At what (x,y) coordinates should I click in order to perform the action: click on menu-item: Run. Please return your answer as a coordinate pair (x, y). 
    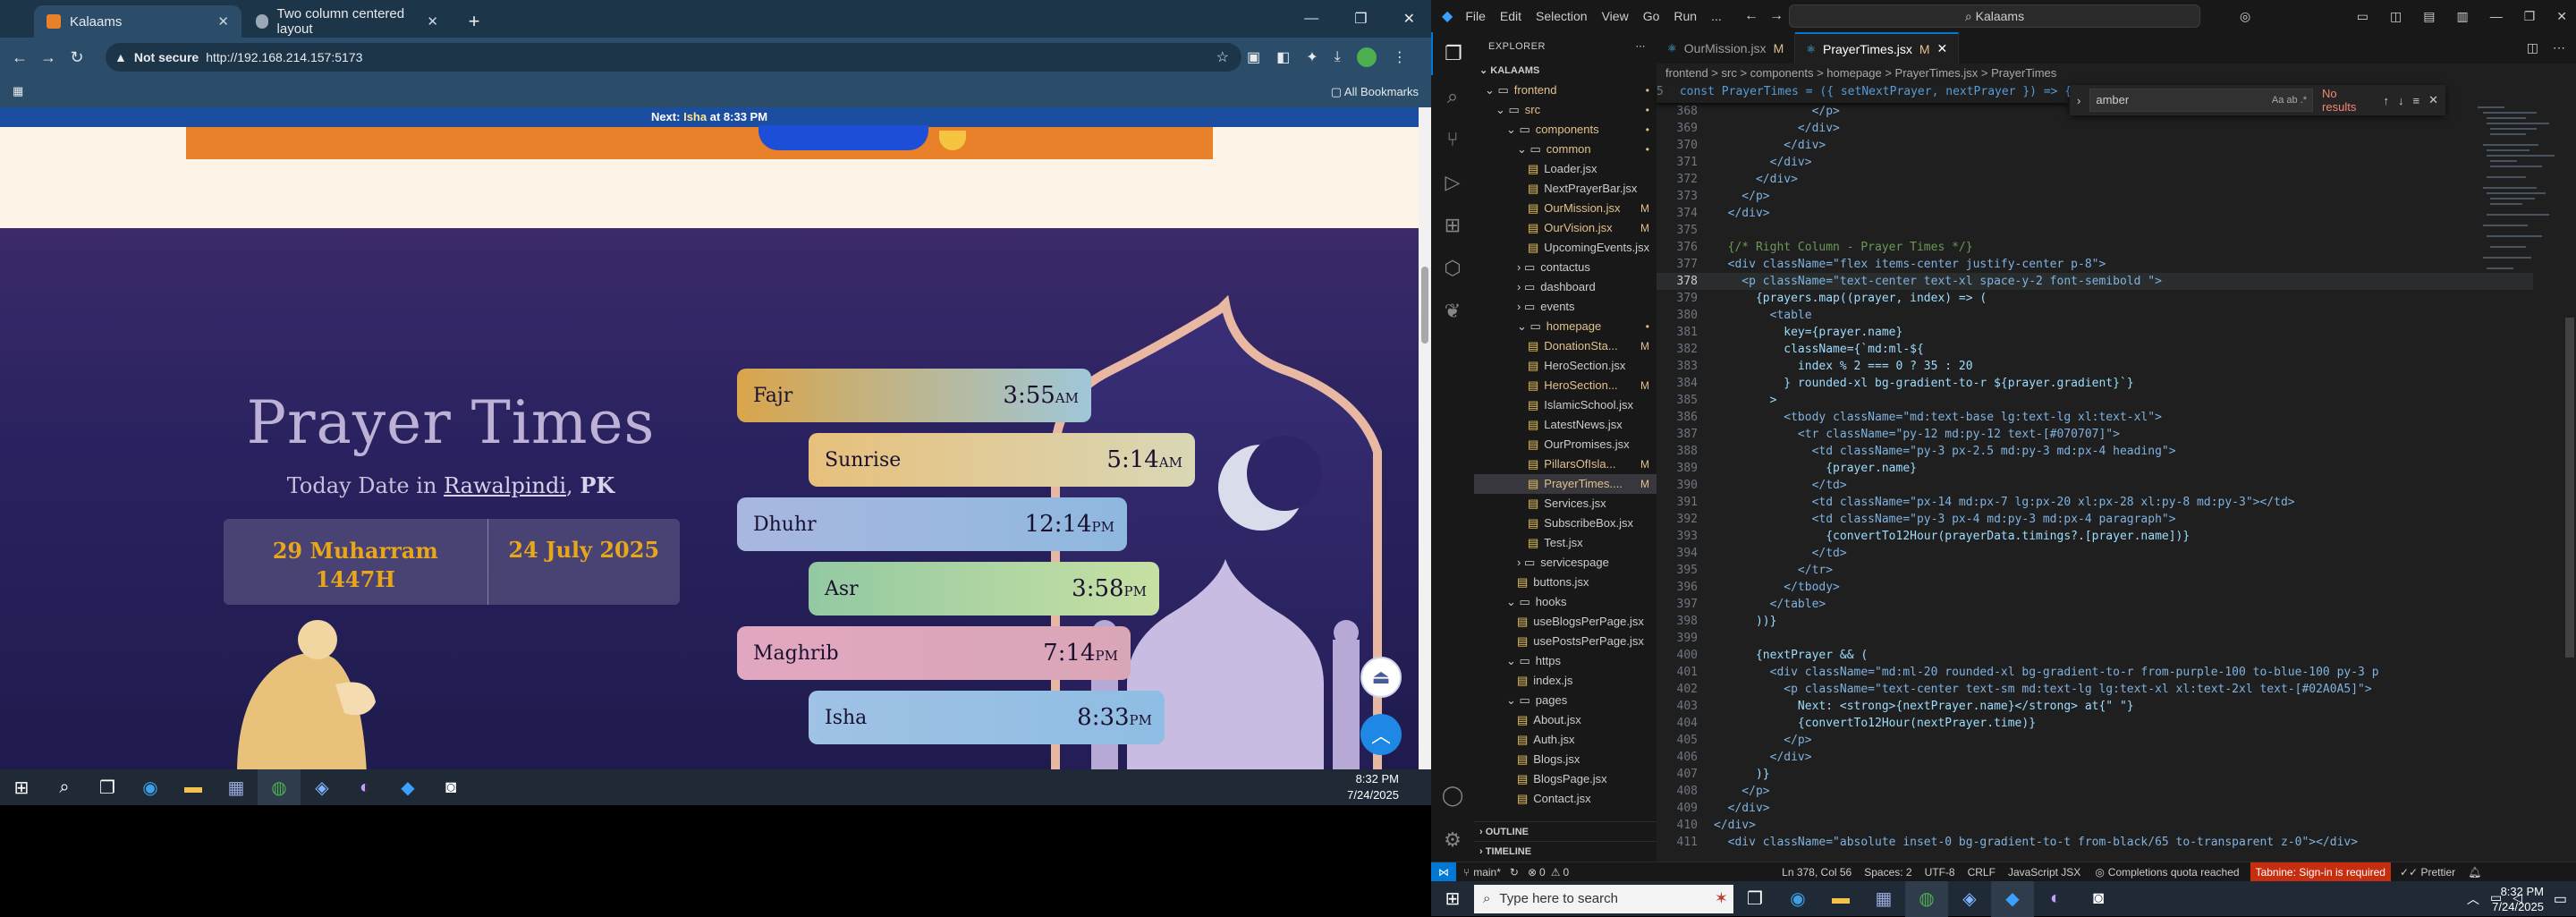
    Looking at the image, I should click on (1685, 16).